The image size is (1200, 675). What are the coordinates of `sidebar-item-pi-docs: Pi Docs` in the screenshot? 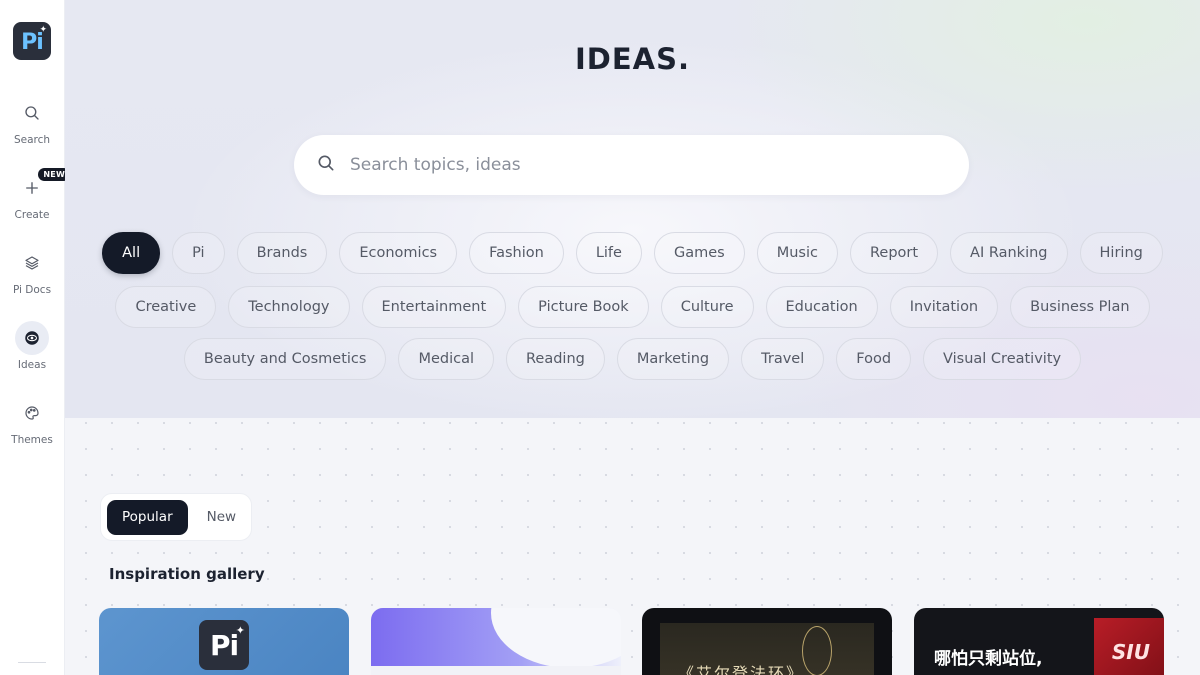 It's located at (32, 283).